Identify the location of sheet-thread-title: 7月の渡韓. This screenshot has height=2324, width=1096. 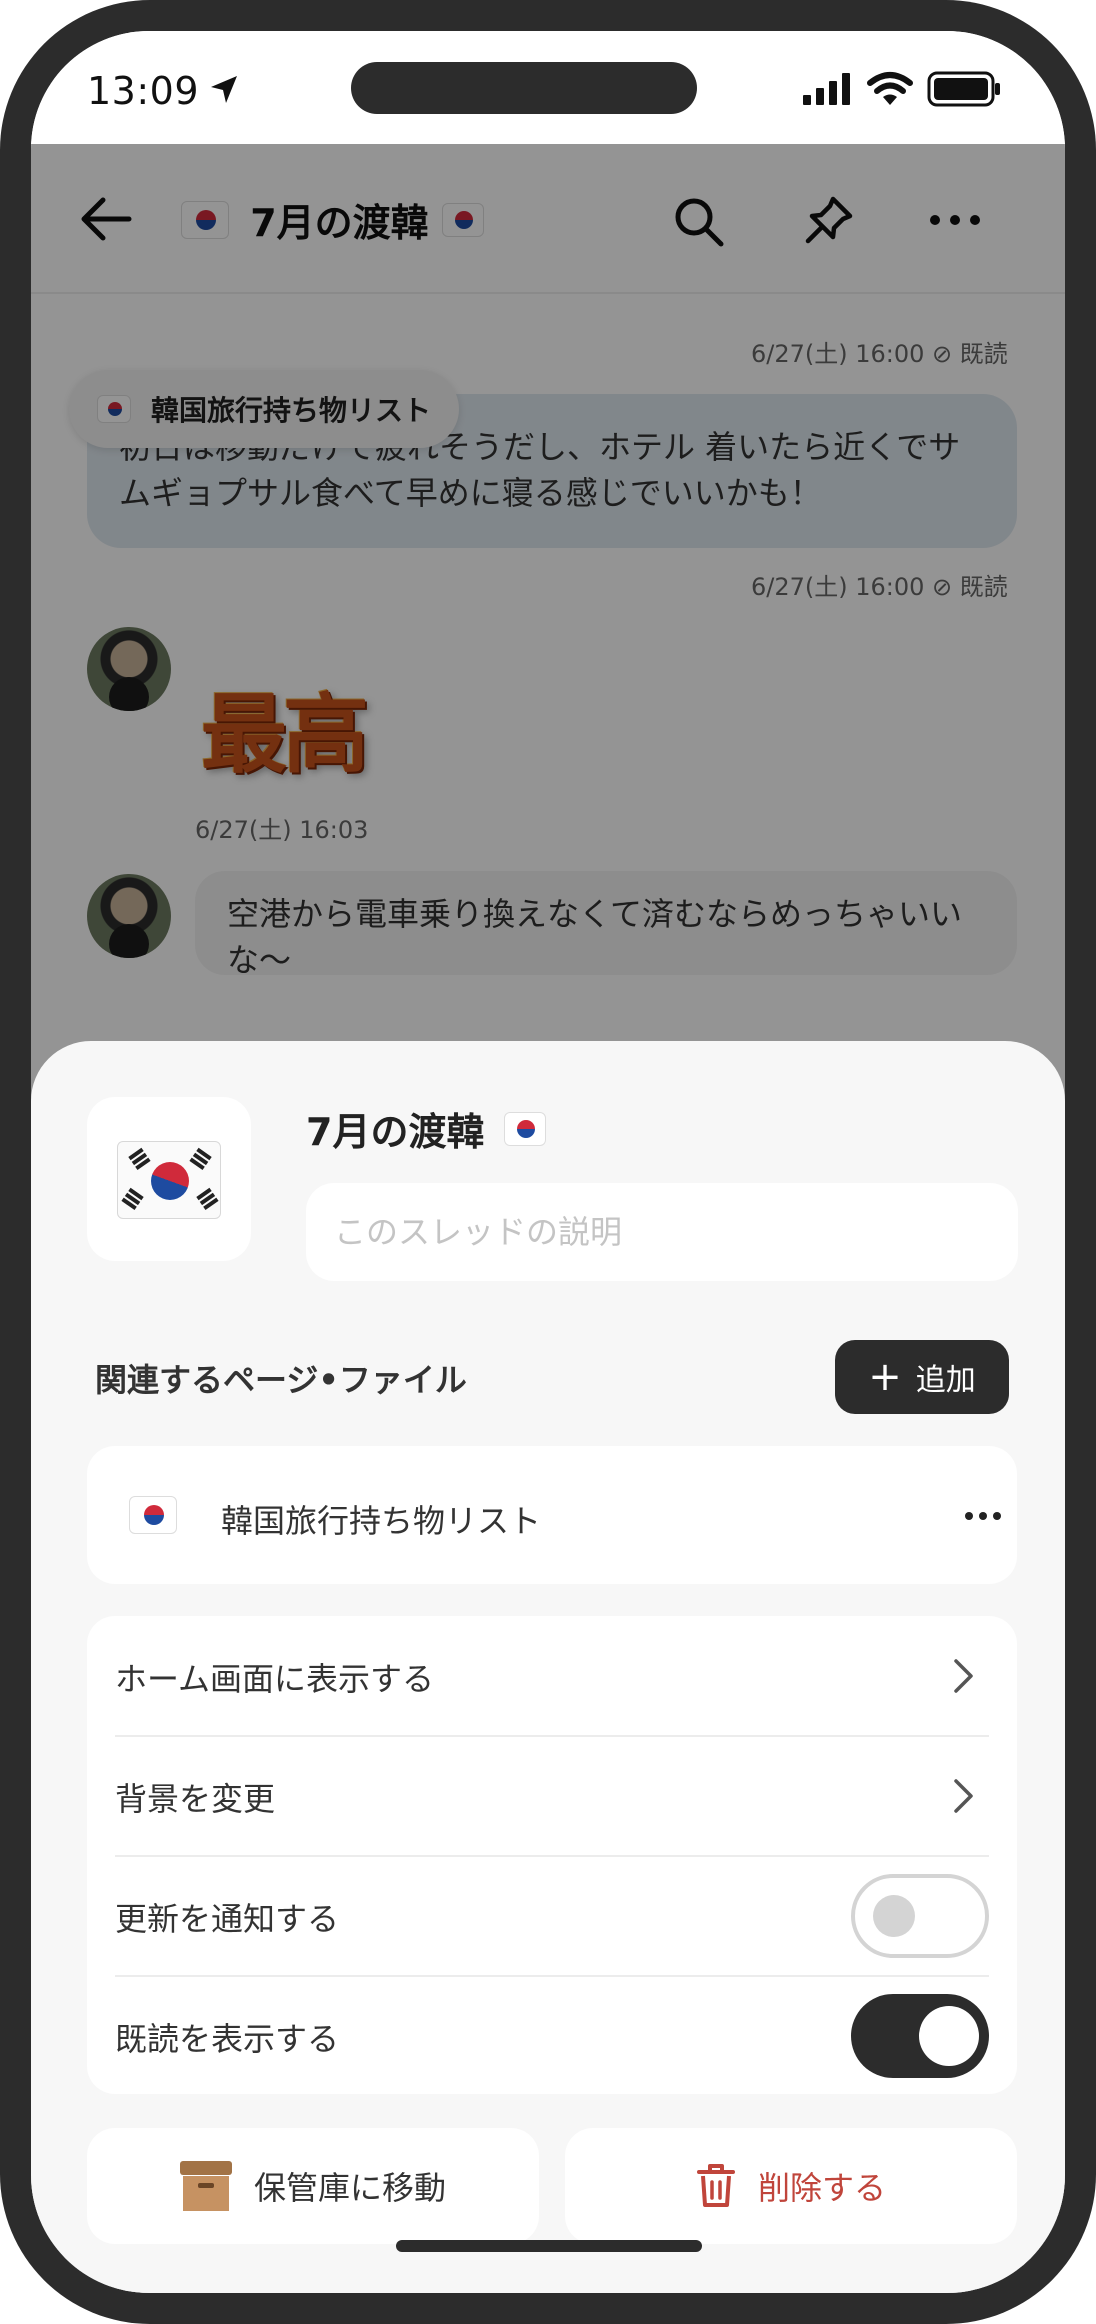
(426, 1128).